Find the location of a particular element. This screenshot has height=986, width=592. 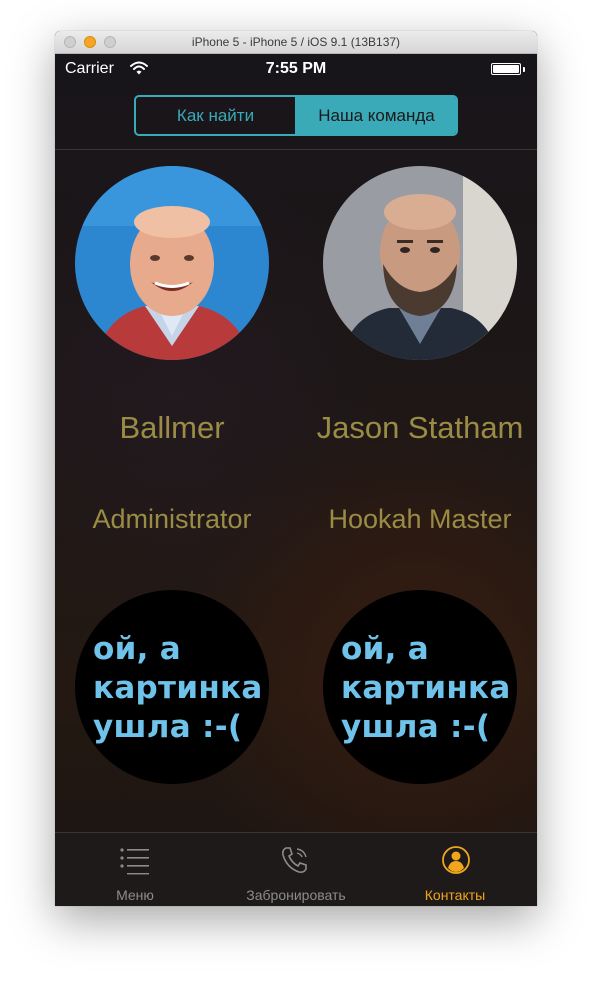

tab-contacts-label: Контакты is located at coordinates (455, 895).